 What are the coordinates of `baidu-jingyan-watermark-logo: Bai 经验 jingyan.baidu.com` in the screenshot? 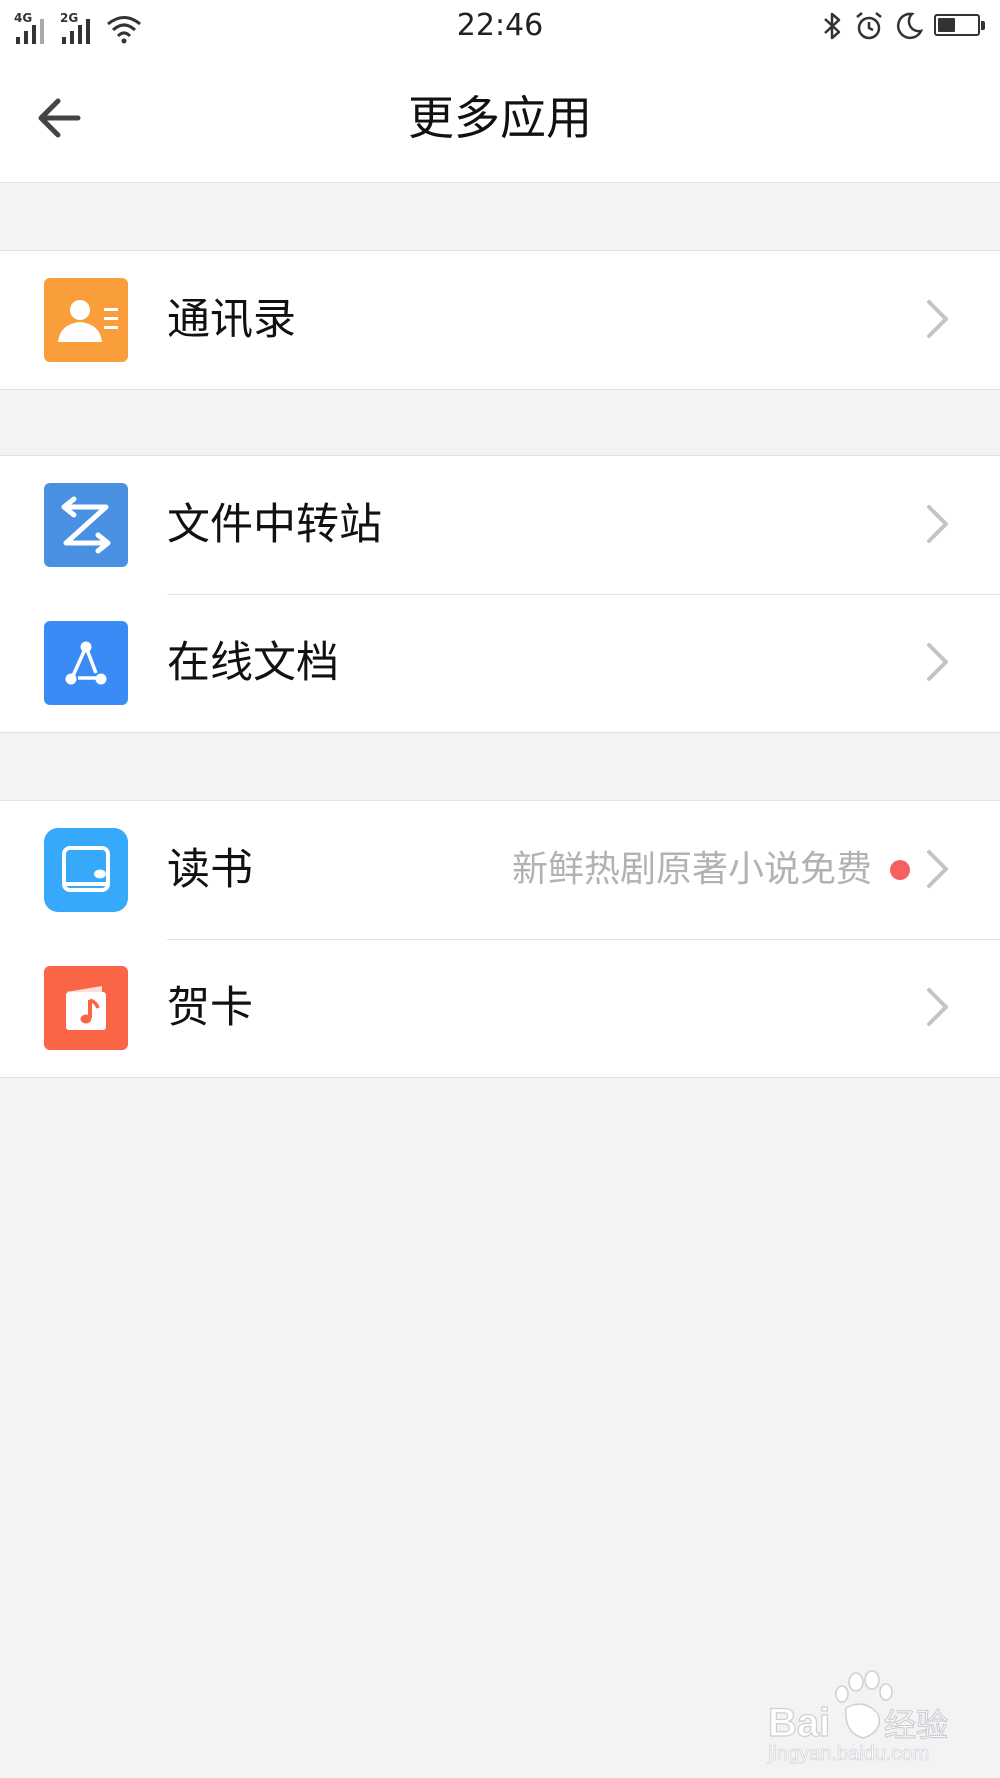 It's located at (858, 1717).